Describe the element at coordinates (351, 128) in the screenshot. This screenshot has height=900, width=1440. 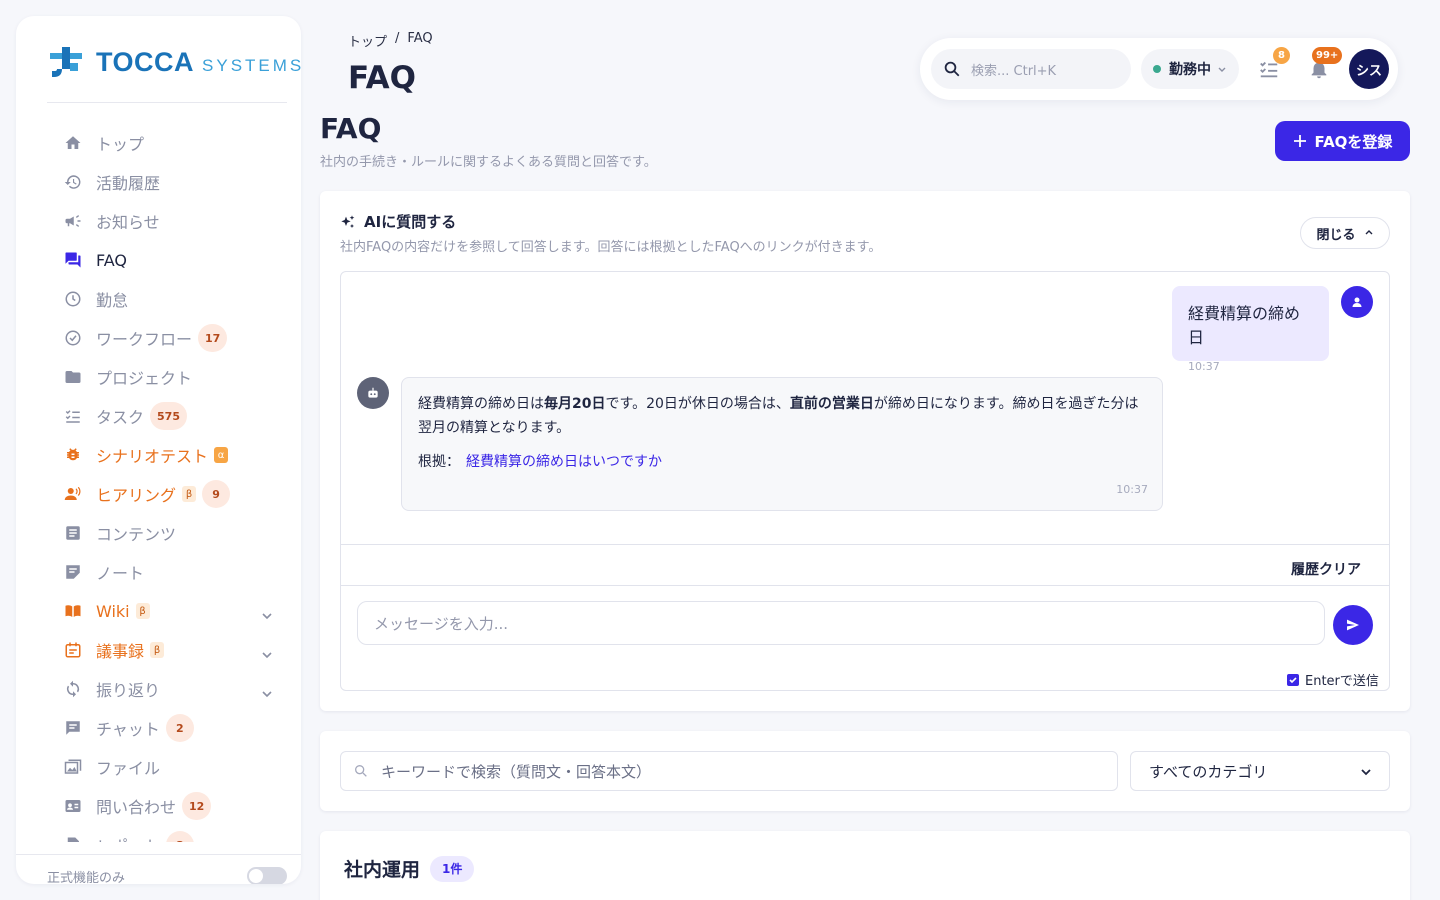
I see `page-title: FAQ` at that location.